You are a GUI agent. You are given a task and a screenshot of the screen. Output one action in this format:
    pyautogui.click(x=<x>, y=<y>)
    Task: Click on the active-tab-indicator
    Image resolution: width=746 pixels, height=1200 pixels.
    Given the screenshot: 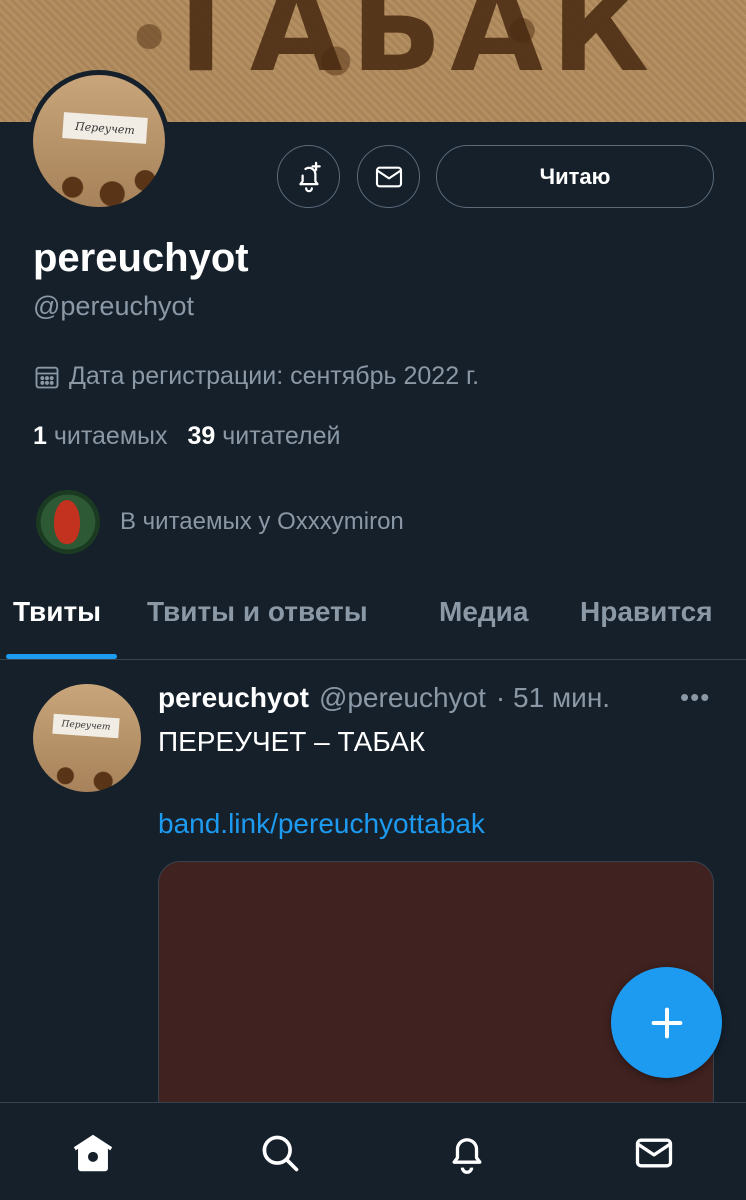 What is the action you would take?
    pyautogui.click(x=61, y=656)
    